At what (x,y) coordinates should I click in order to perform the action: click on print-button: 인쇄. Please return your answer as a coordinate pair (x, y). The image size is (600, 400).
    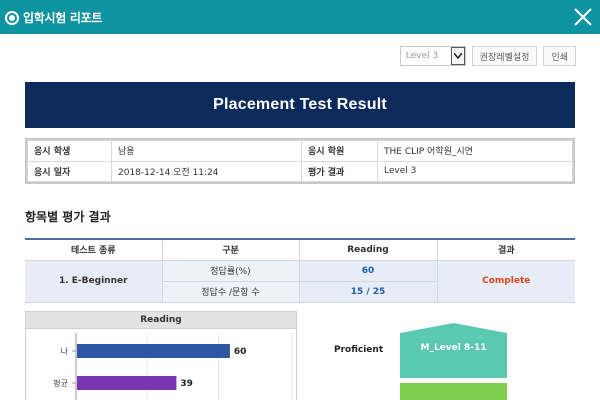
    Looking at the image, I should click on (559, 56).